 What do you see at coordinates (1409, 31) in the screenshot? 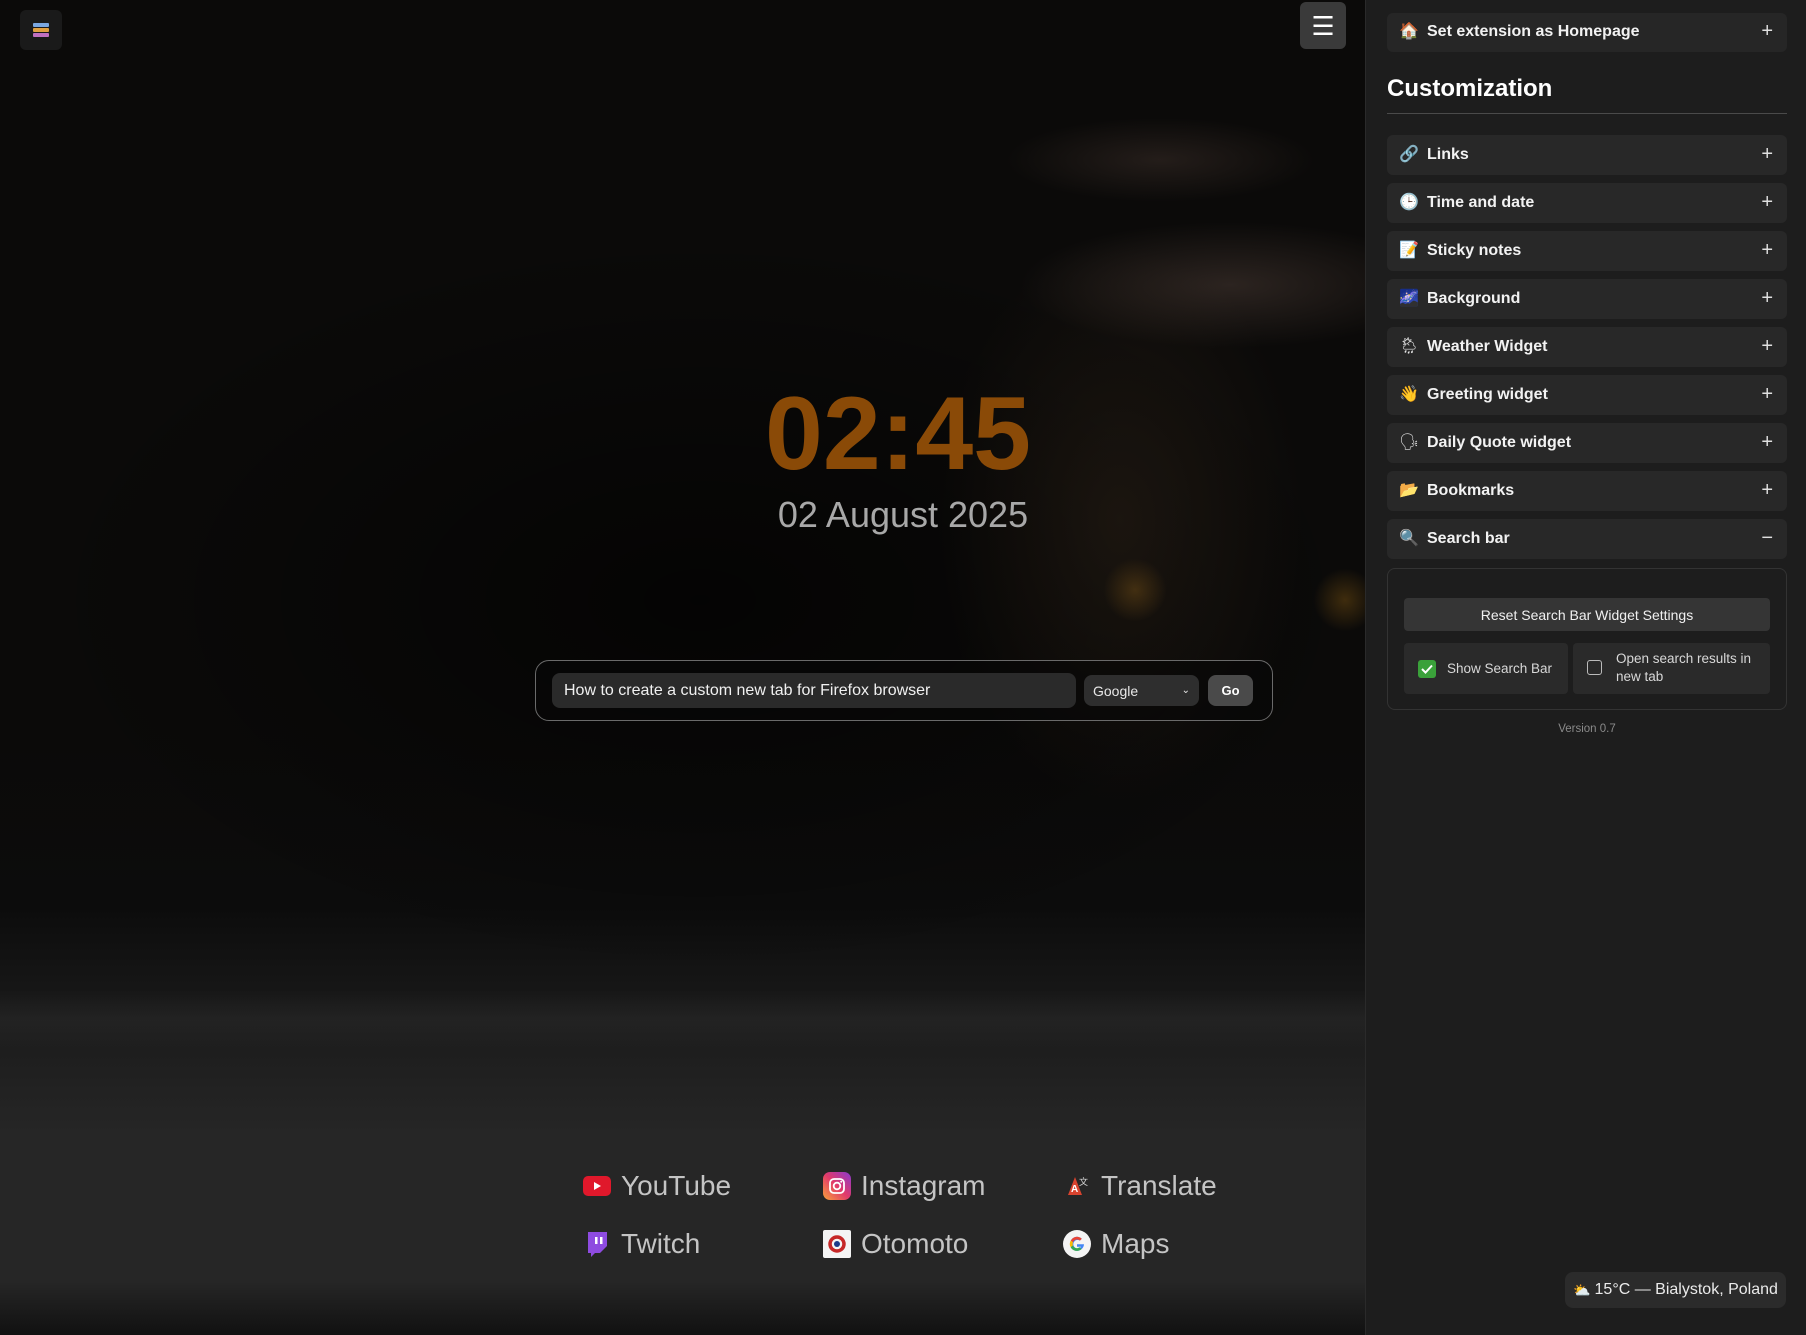
I see `house-icon: 🏠` at bounding box center [1409, 31].